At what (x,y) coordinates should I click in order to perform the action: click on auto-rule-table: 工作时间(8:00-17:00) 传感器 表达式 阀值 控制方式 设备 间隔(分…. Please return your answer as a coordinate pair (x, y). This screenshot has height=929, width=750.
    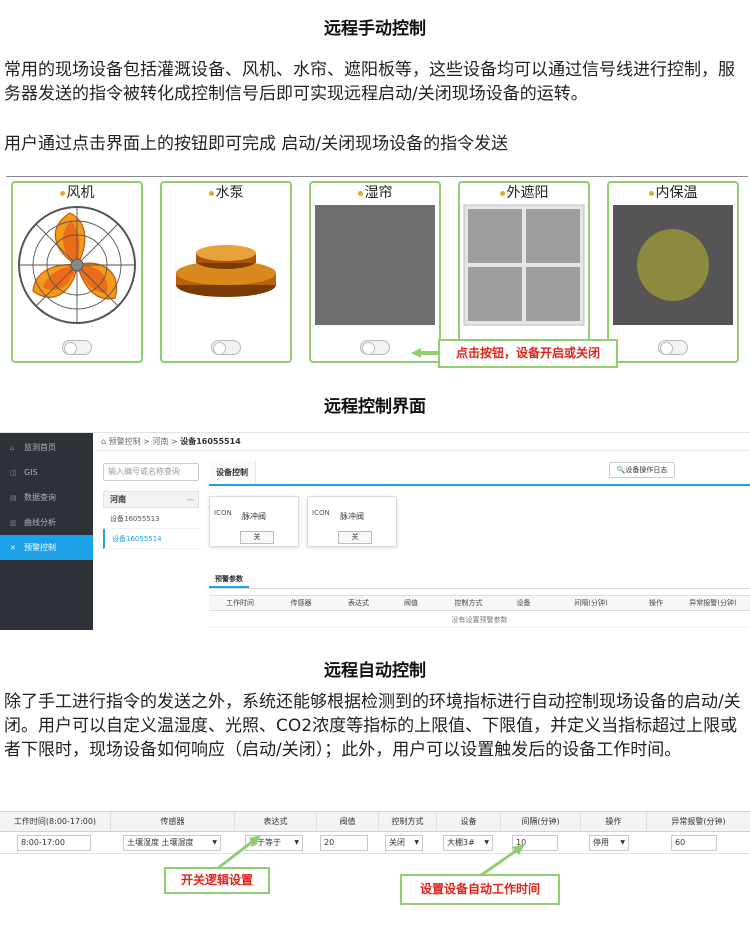
    Looking at the image, I should click on (375, 870).